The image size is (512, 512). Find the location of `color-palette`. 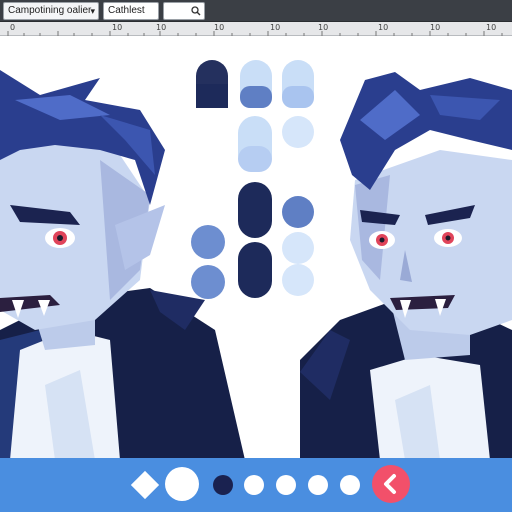

color-palette is located at coordinates (252, 179).